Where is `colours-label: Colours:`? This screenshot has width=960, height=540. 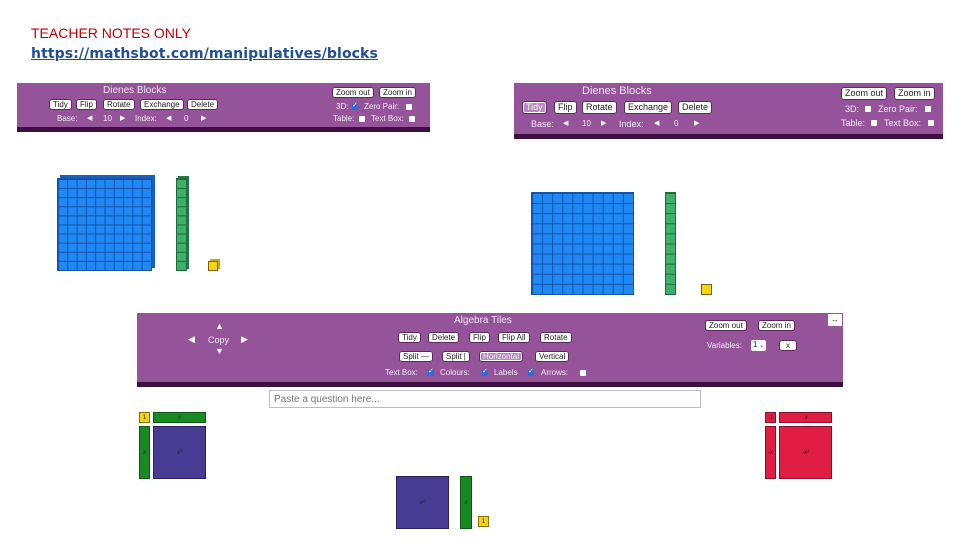
colours-label: Colours: is located at coordinates (455, 372).